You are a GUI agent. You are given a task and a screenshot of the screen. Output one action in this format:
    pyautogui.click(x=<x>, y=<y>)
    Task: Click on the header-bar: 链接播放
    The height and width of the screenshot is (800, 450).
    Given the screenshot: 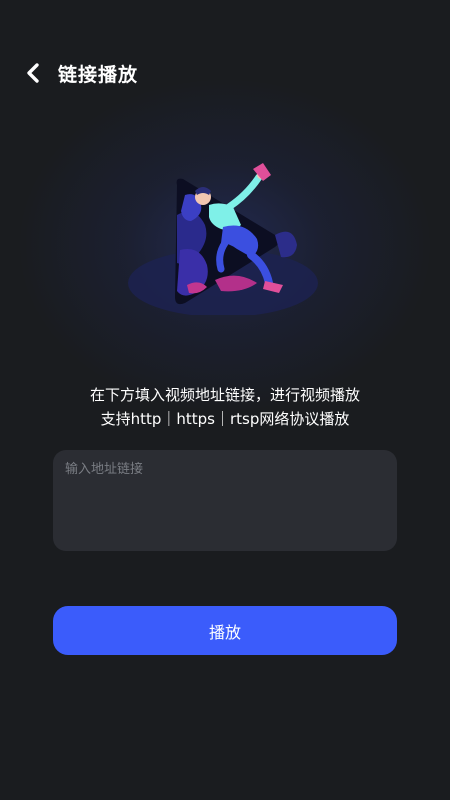 What is the action you would take?
    pyautogui.click(x=225, y=73)
    